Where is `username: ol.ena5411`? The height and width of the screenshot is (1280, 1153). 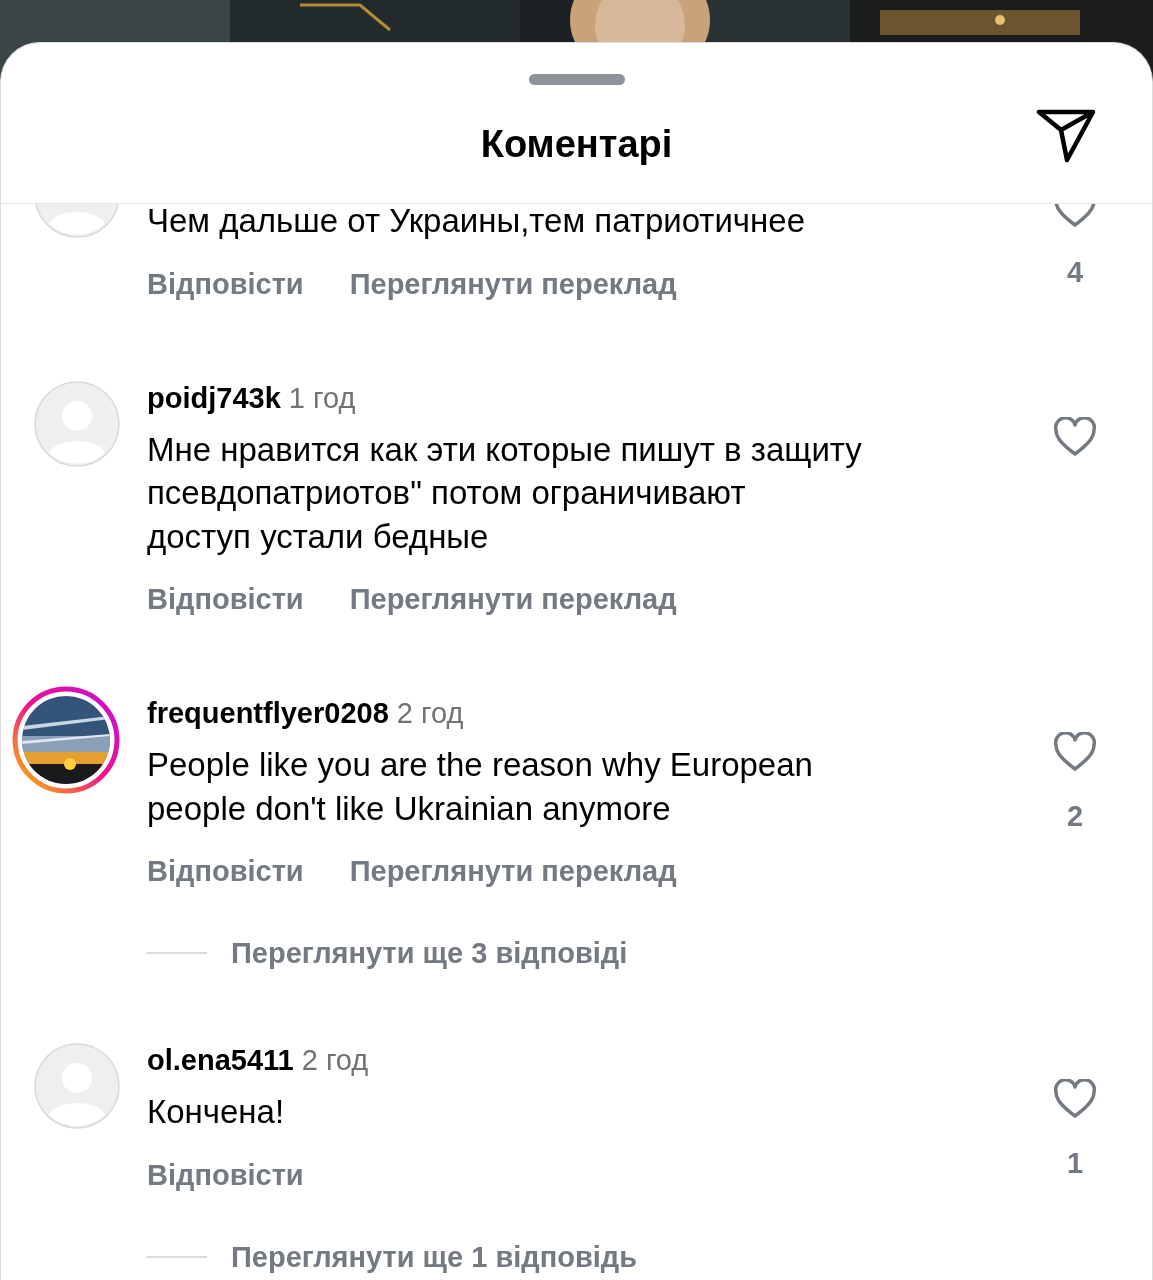 username: ol.ena5411 is located at coordinates (220, 1060).